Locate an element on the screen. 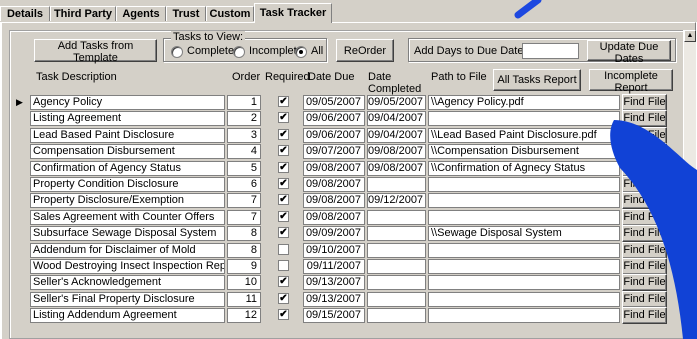 The image size is (697, 339). tab-custom: Custom is located at coordinates (230, 13).